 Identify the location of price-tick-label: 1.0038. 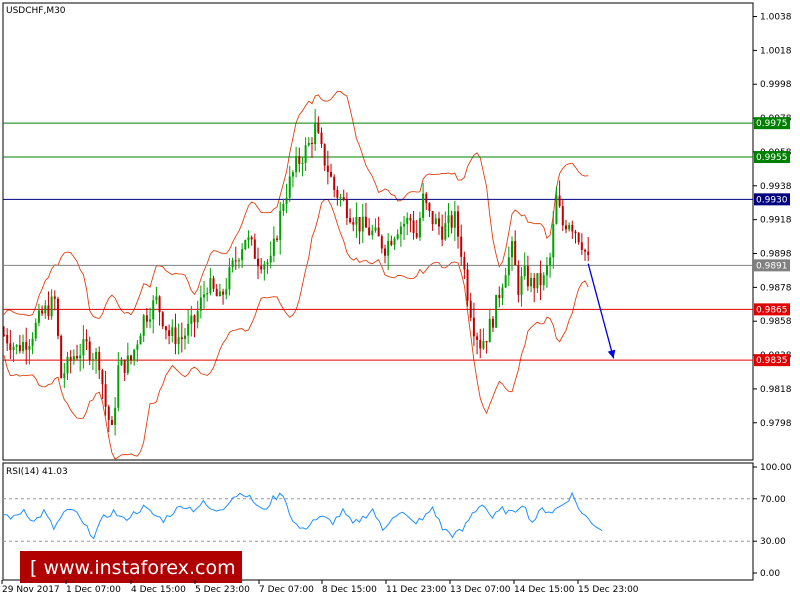
(776, 18).